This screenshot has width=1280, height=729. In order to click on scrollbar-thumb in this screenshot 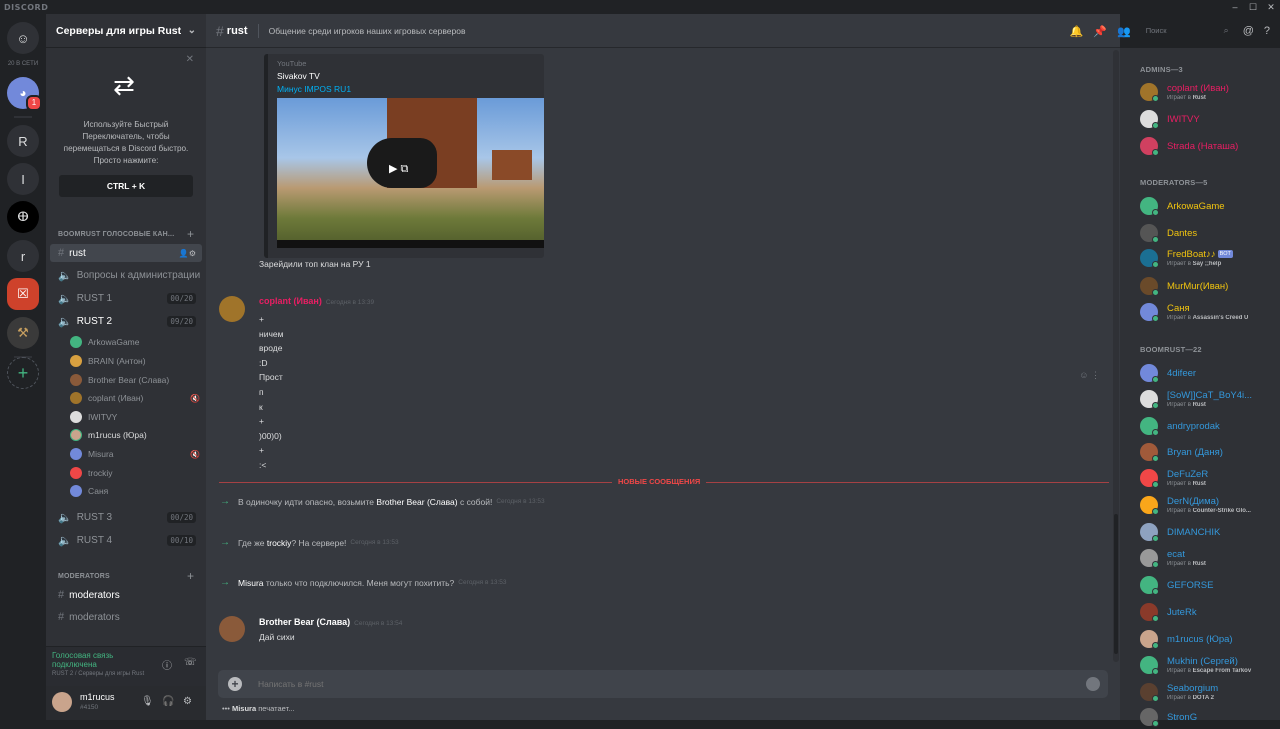, I will do `click(1116, 584)`.